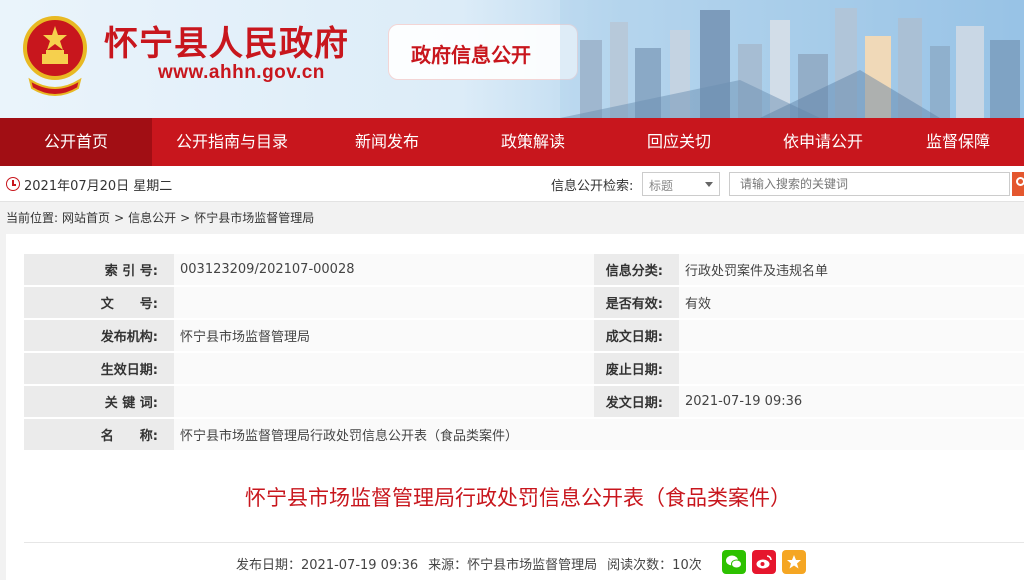  Describe the element at coordinates (32, 218) in the screenshot. I see `breadcrumb-label: 当前位置:` at that location.